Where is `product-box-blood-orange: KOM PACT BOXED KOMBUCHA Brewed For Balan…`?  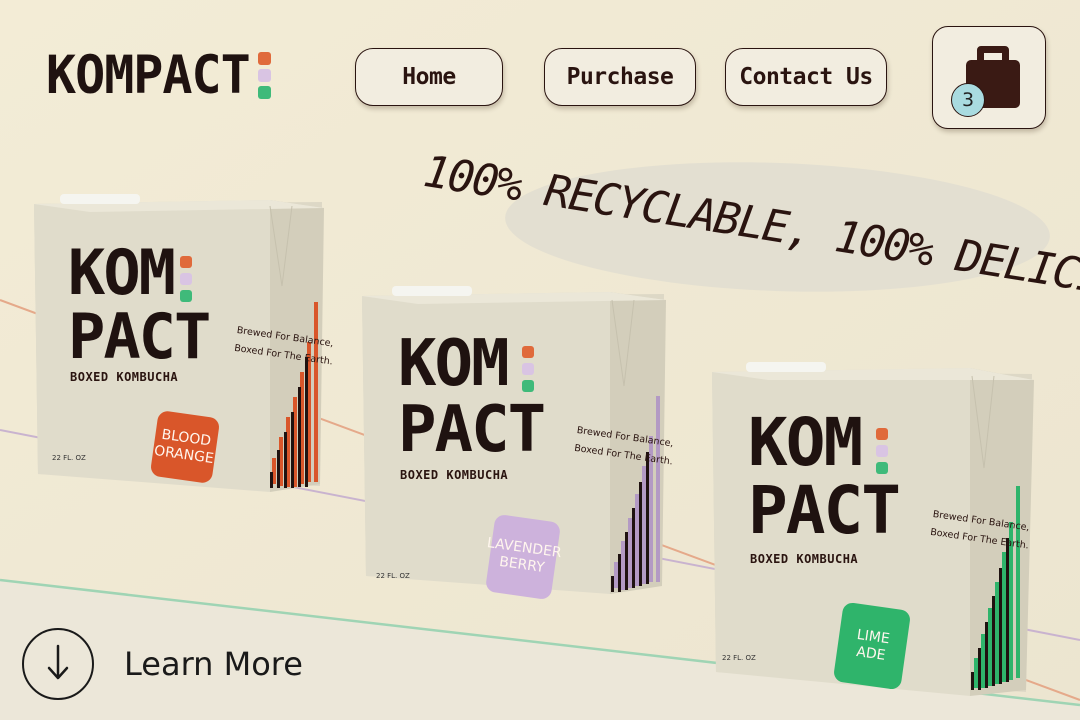
product-box-blood-orange: KOM PACT BOXED KOMBUCHA Brewed For Balan… is located at coordinates (182, 352).